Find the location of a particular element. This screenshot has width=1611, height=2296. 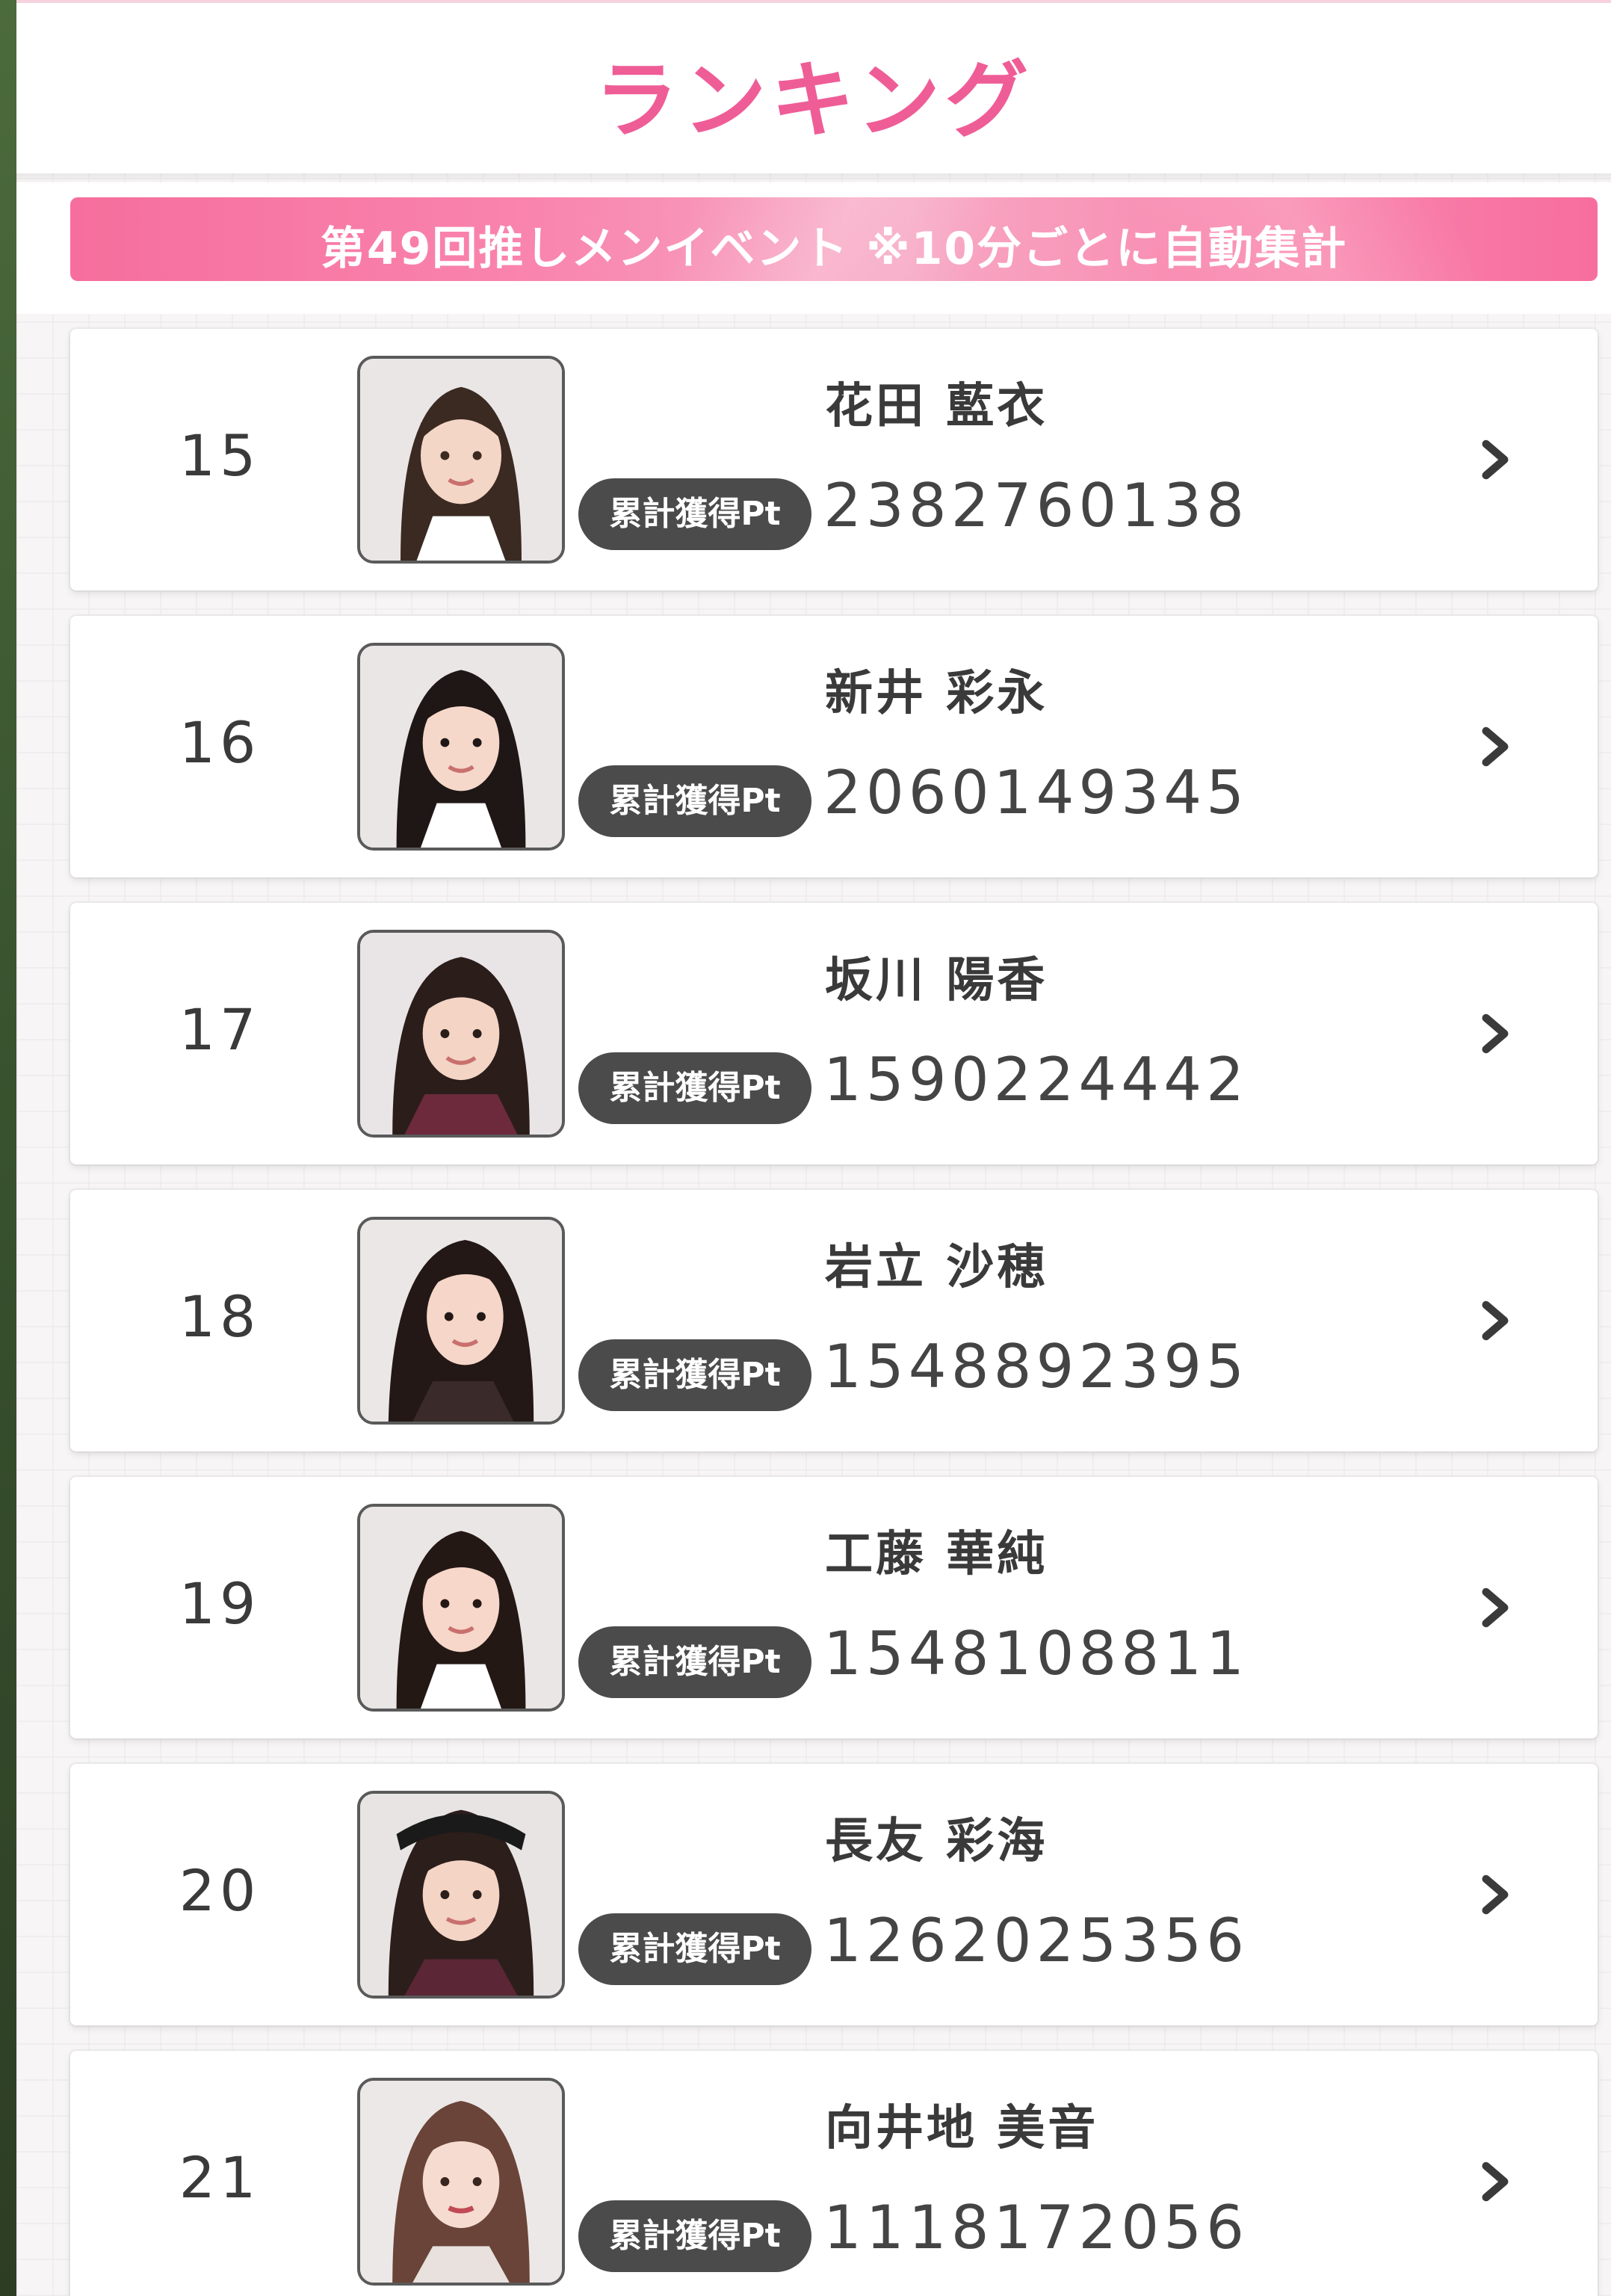

ranking-row: 20 長友 彩海 累計獲得Pt 1262025356 is located at coordinates (834, 1895).